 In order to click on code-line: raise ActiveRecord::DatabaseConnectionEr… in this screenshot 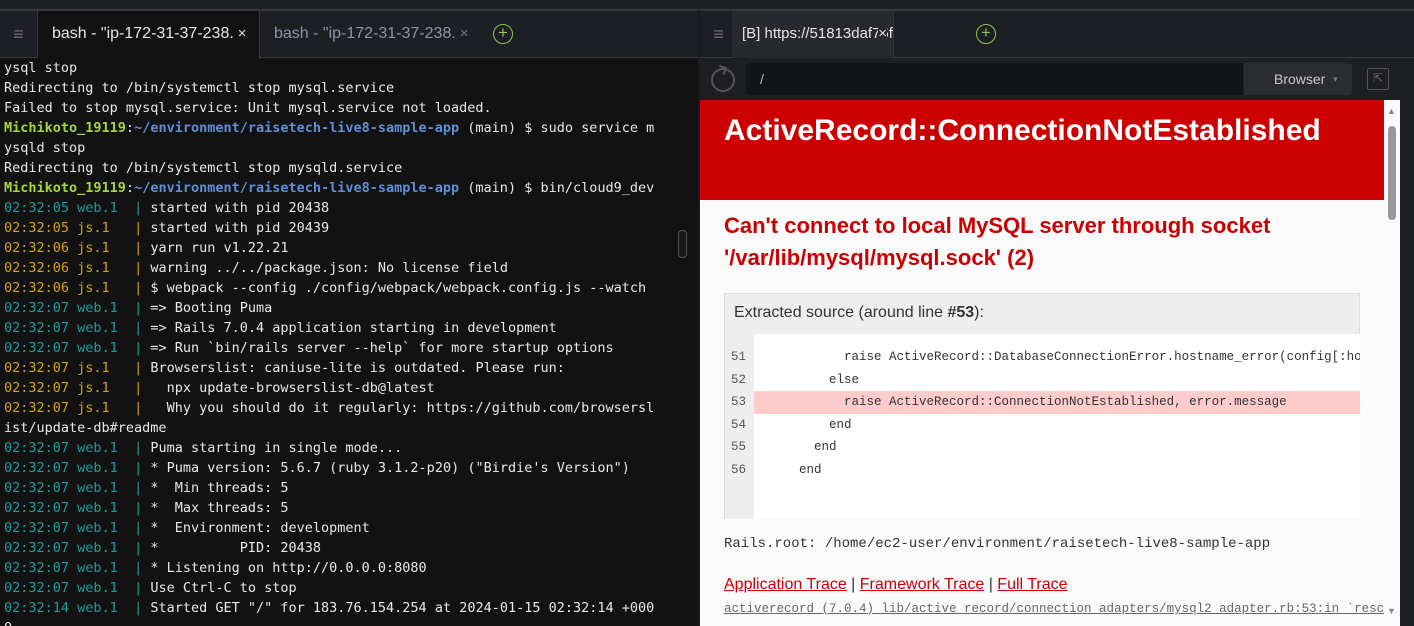, I will do `click(1057, 357)`.